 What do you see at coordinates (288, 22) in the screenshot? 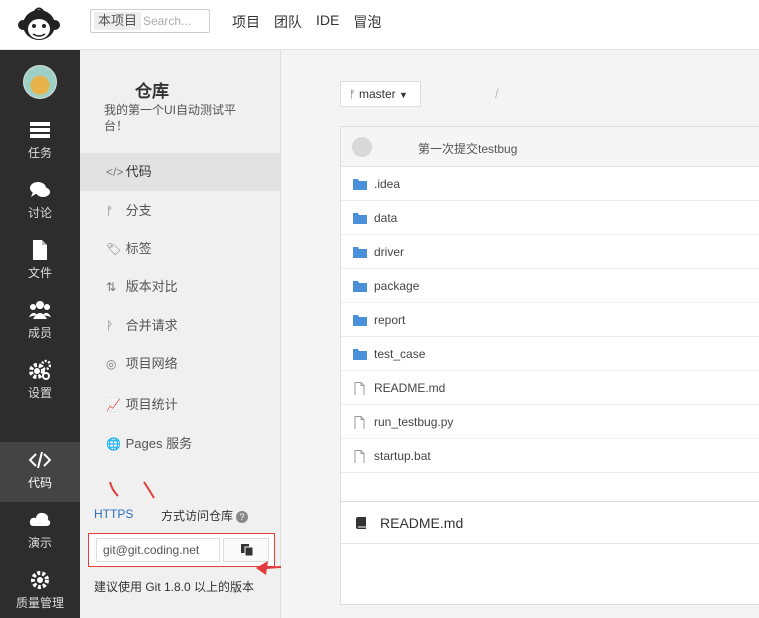
I see `topnav-teams: 团队` at bounding box center [288, 22].